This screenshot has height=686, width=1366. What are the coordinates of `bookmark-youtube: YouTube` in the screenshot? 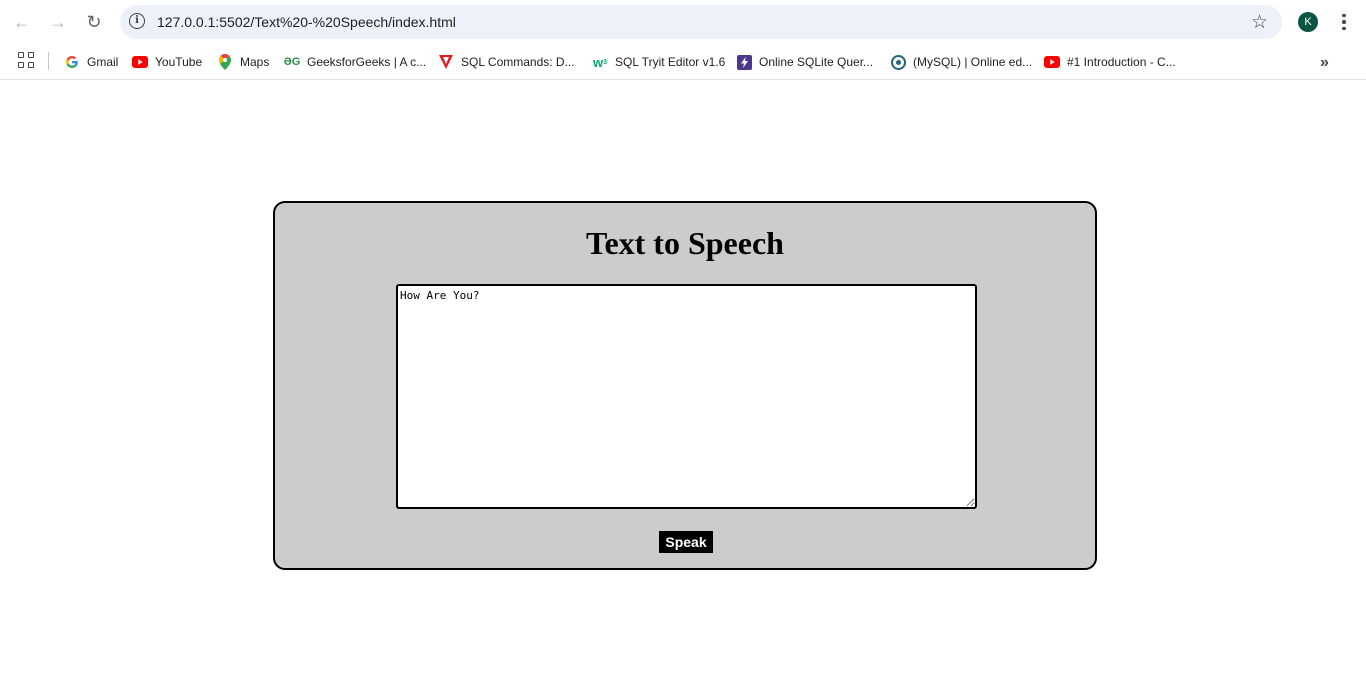 It's located at (167, 62).